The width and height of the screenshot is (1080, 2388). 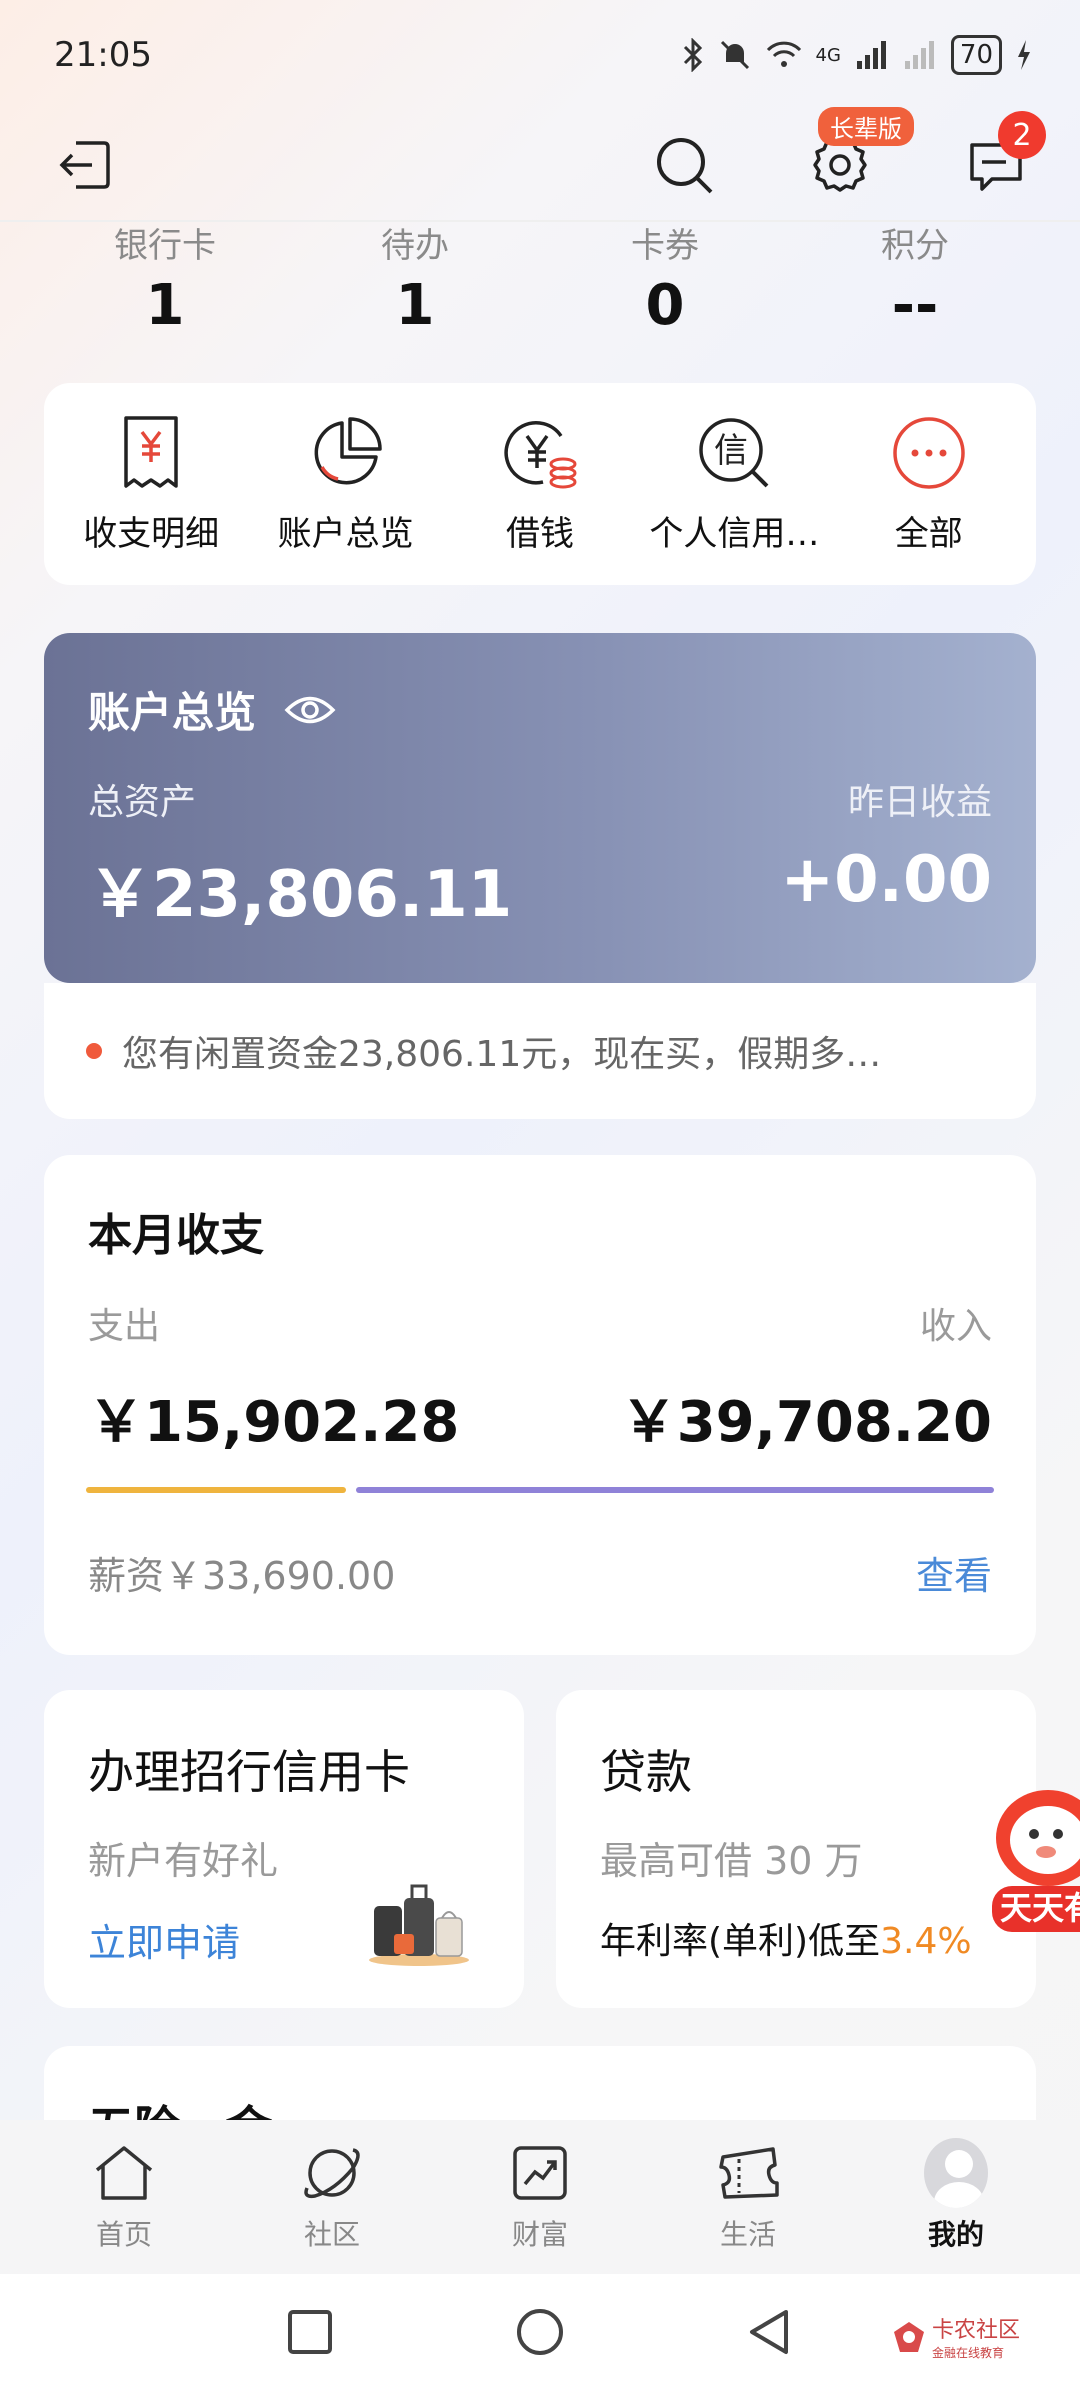 I want to click on search-button, so click(x=684, y=165).